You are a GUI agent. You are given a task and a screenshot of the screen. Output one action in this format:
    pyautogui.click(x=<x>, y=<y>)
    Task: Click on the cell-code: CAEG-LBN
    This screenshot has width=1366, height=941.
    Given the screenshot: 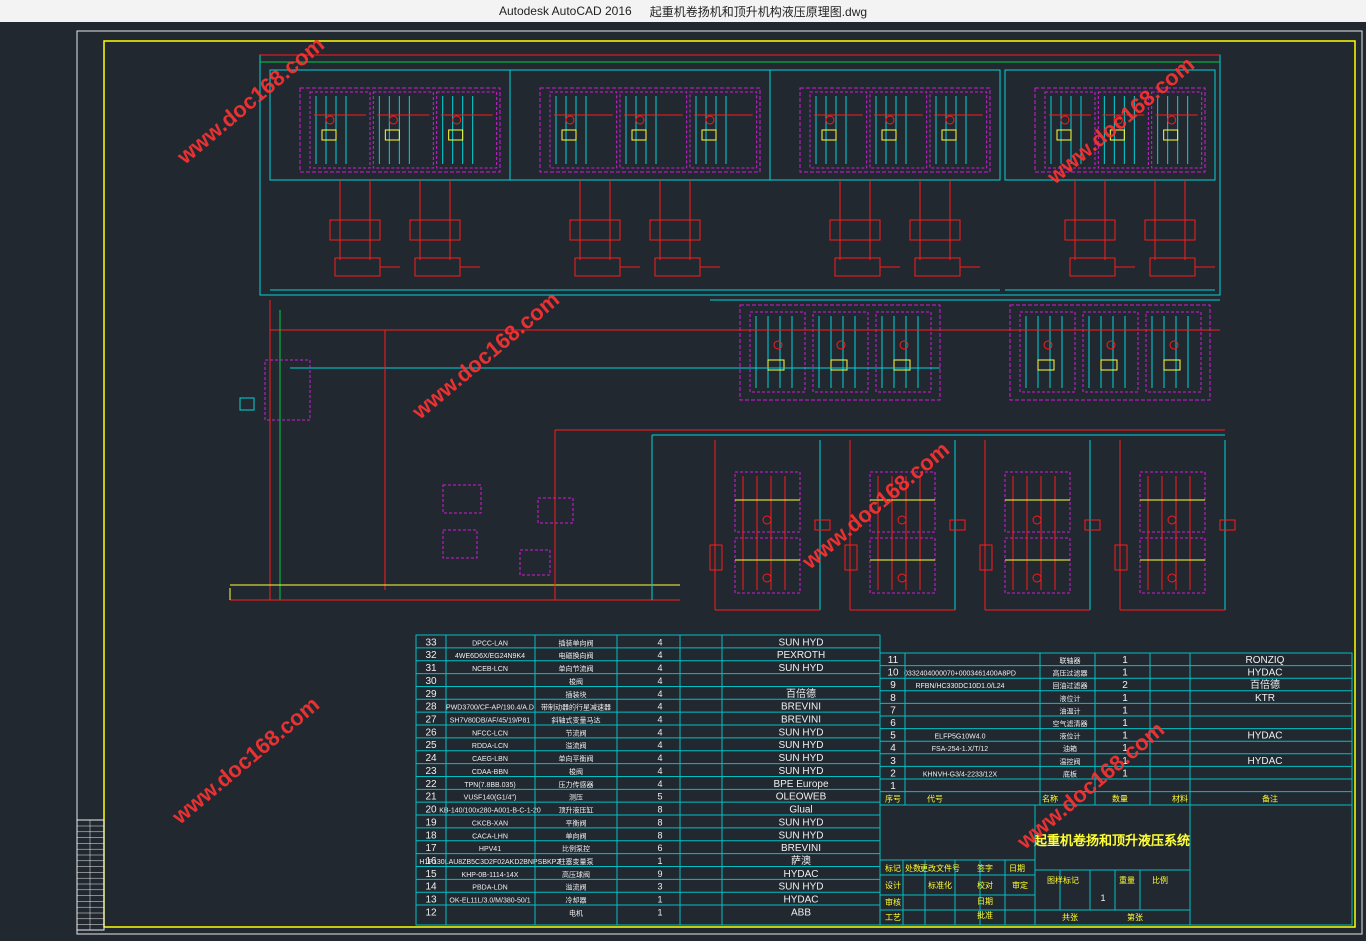 What is the action you would take?
    pyautogui.click(x=490, y=759)
    